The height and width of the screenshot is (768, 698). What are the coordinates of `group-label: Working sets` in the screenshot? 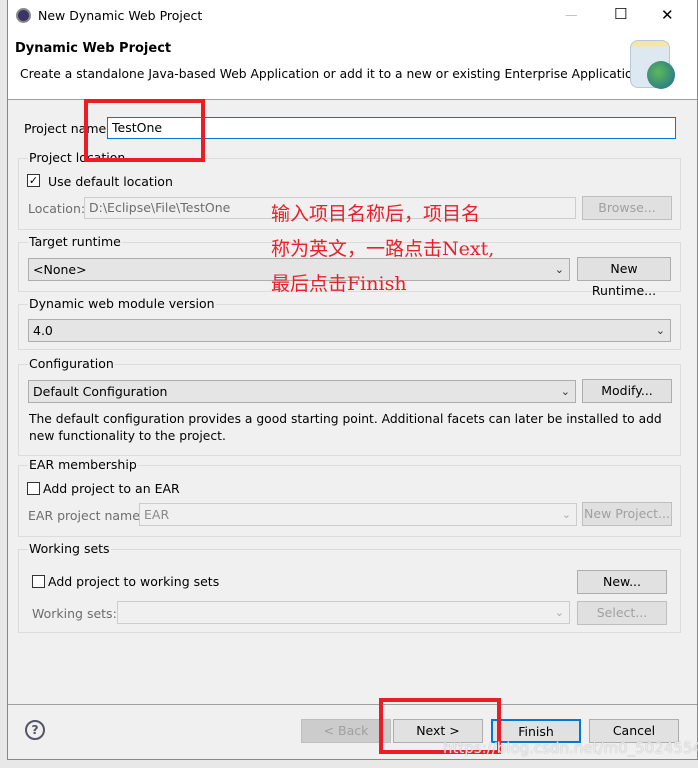 It's located at (69, 548).